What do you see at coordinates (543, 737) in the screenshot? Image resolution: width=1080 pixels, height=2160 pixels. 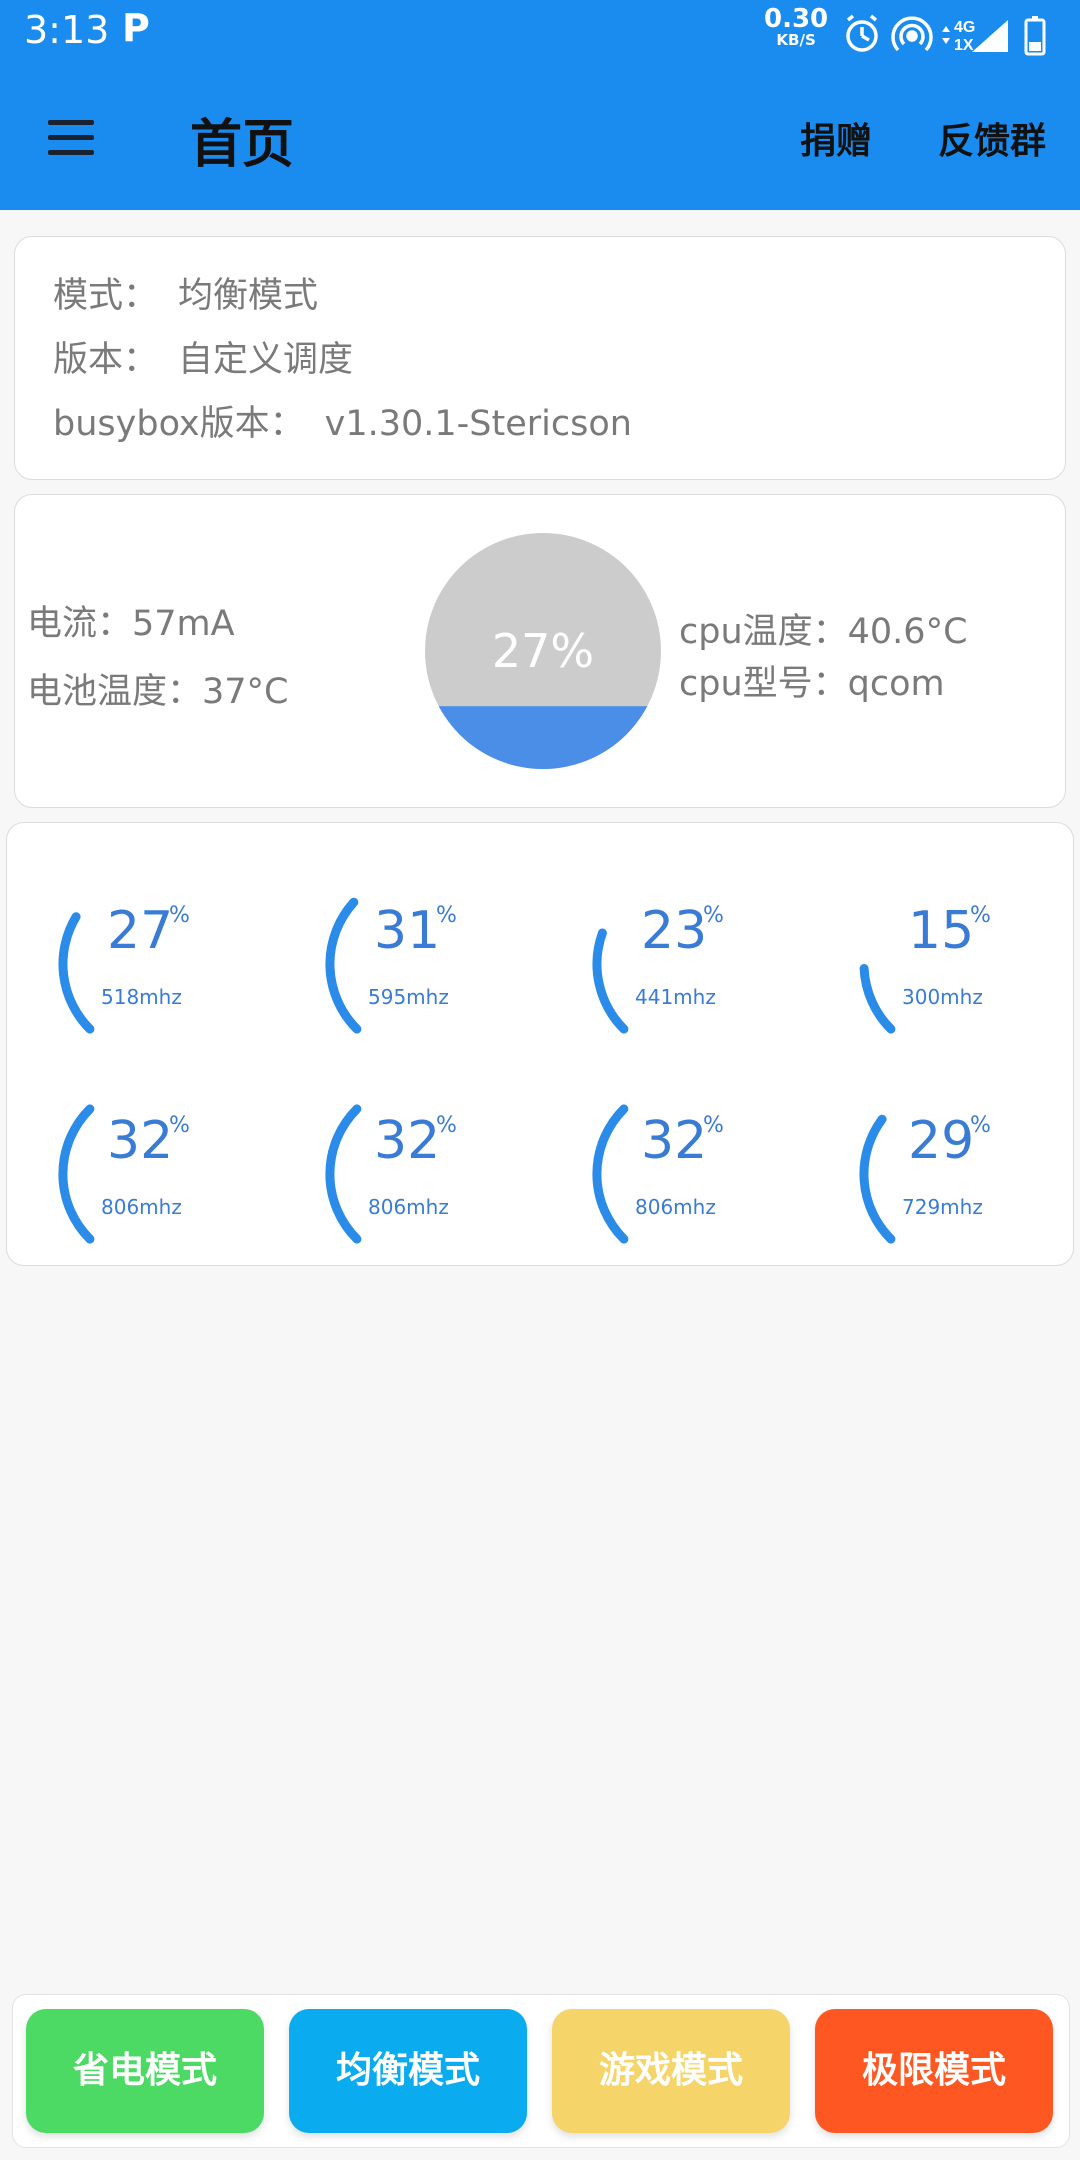 I see `battery-fill` at bounding box center [543, 737].